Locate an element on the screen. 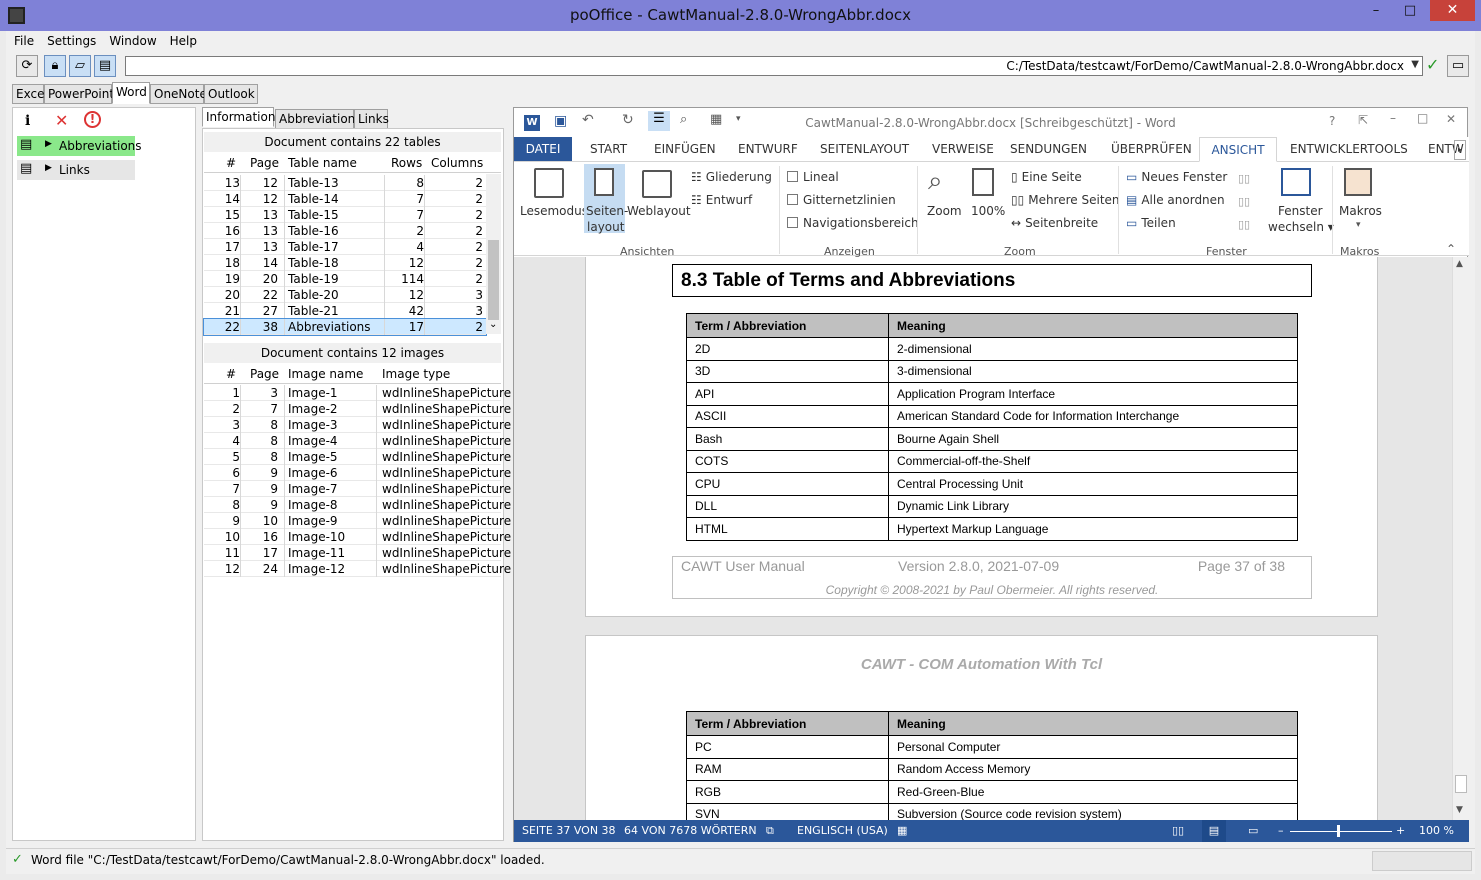  table-row: 19 20 Table-19 114 2 is located at coordinates (345, 279).